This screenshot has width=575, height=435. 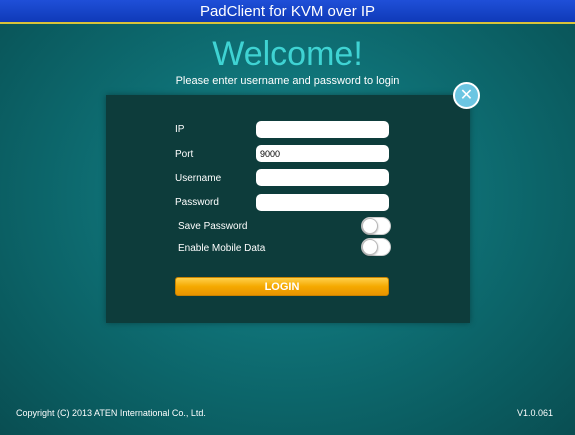 I want to click on close-icon: ✕, so click(x=466, y=94).